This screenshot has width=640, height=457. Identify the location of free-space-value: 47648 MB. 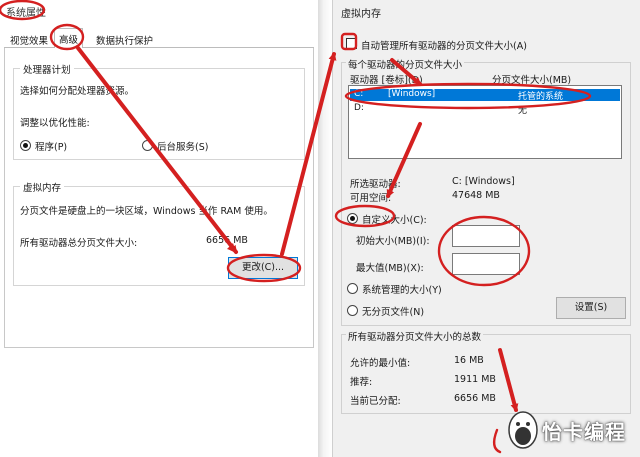
(476, 195).